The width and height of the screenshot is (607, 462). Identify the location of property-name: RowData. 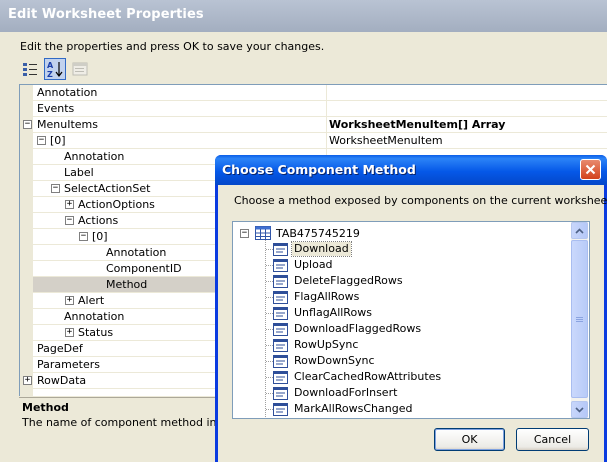
(62, 380).